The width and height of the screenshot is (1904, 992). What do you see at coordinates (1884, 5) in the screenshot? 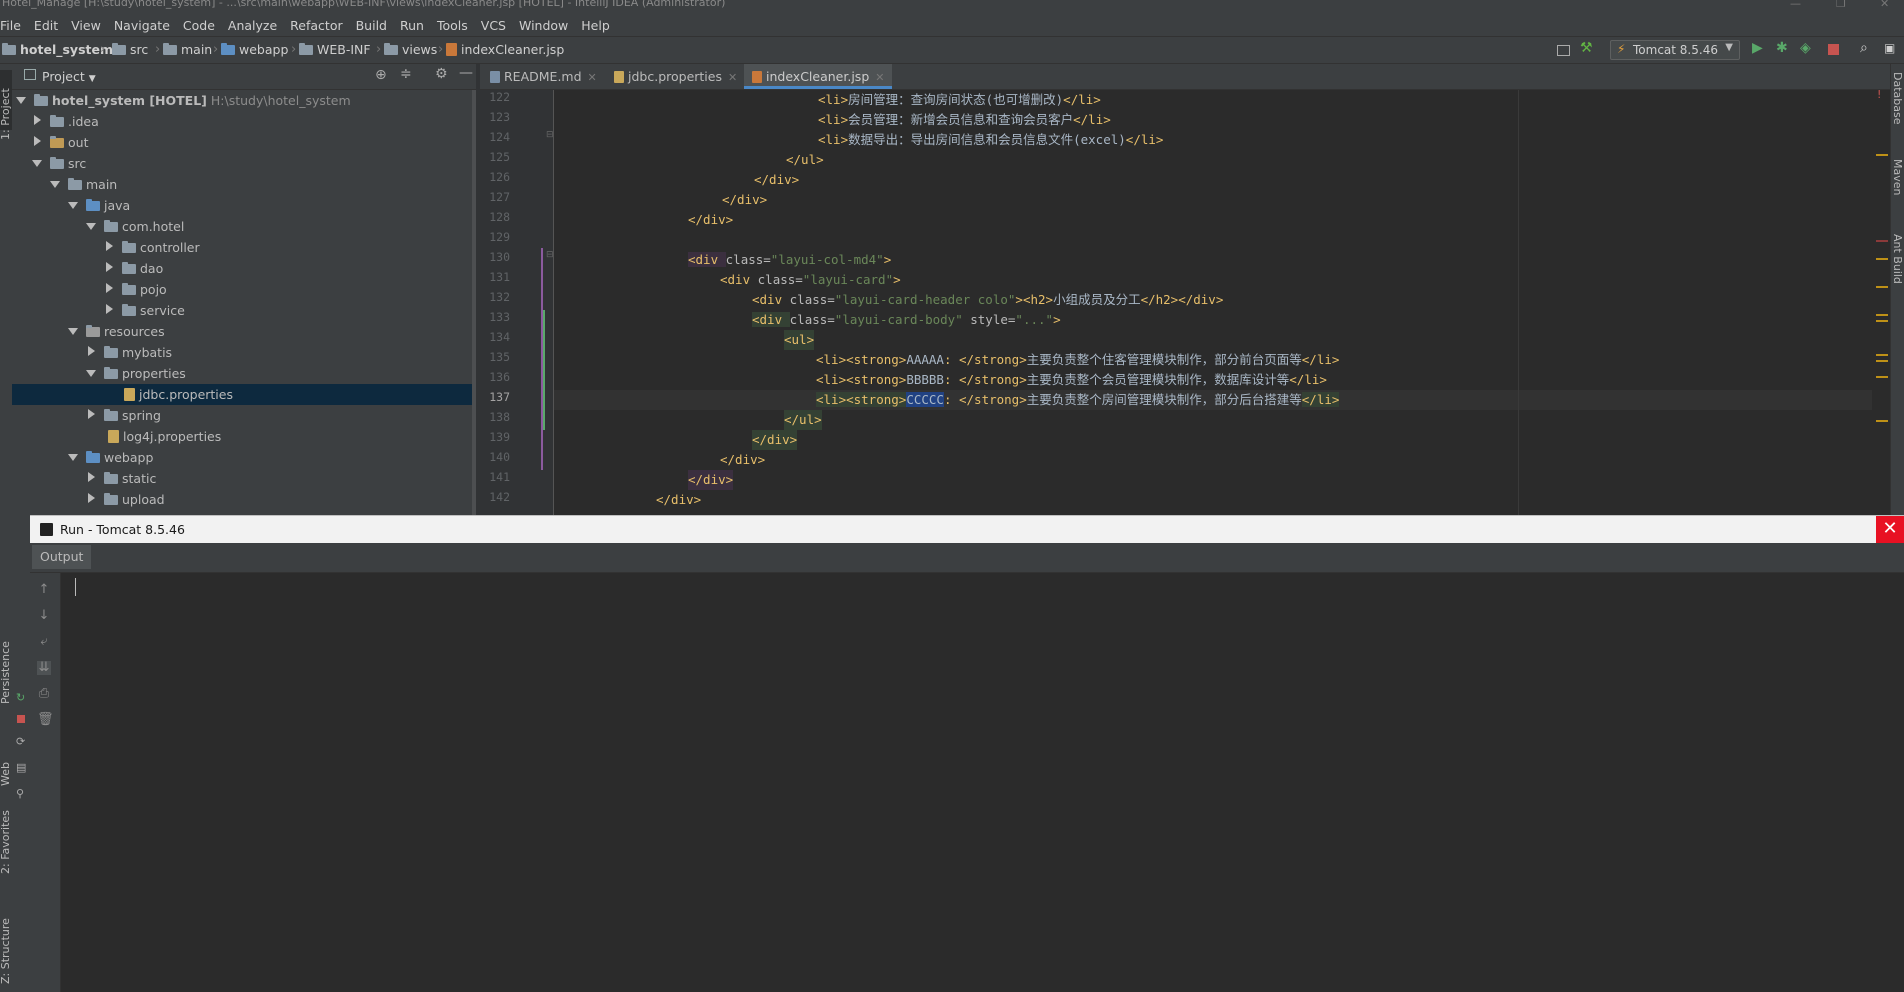
I see `window-close-icon: ✕` at bounding box center [1884, 5].